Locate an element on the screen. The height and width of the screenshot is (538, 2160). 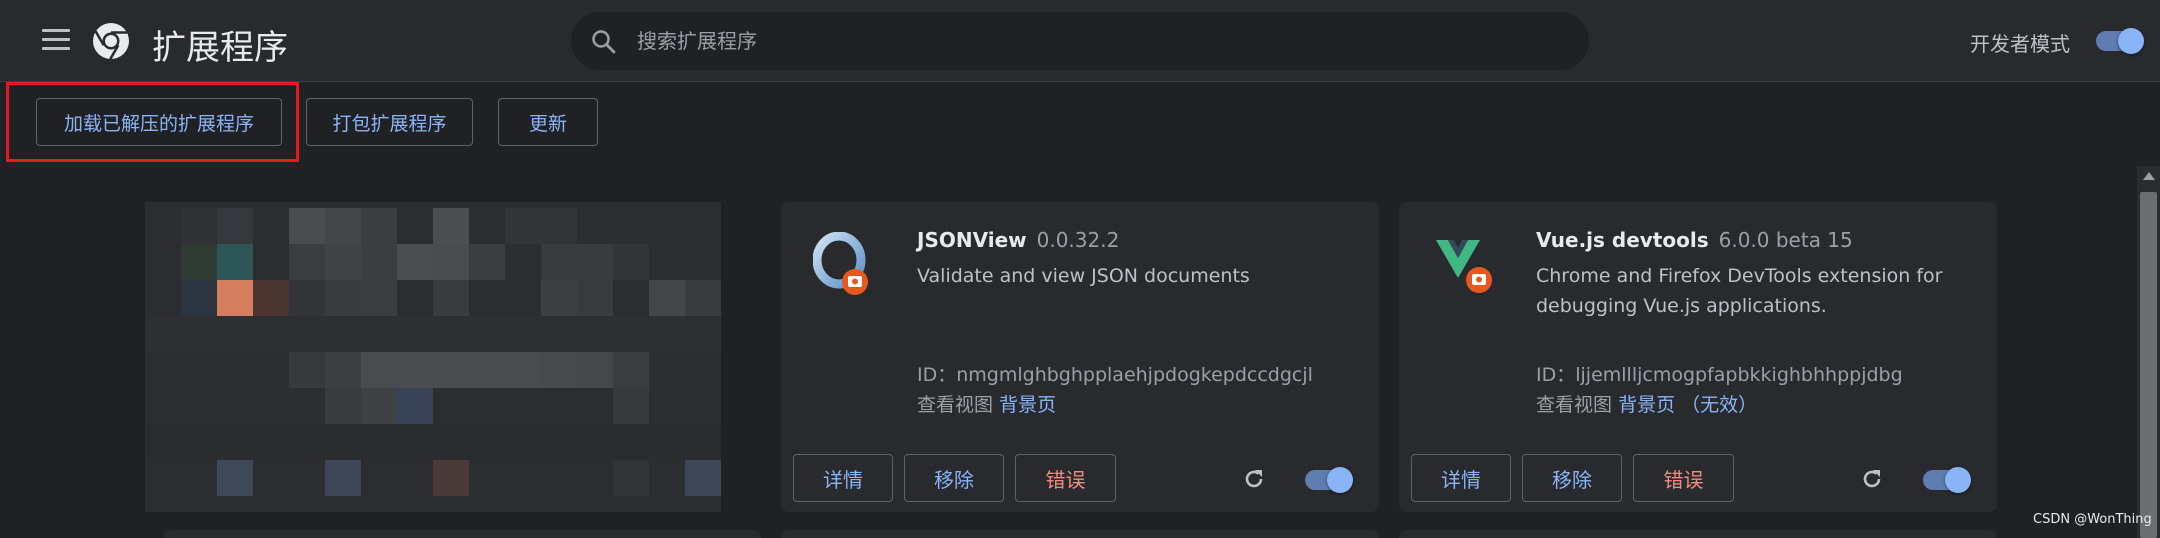
extension-id: ID：ljjemllljcmogpfapbkkighbhhppjdbg is located at coordinates (1719, 375).